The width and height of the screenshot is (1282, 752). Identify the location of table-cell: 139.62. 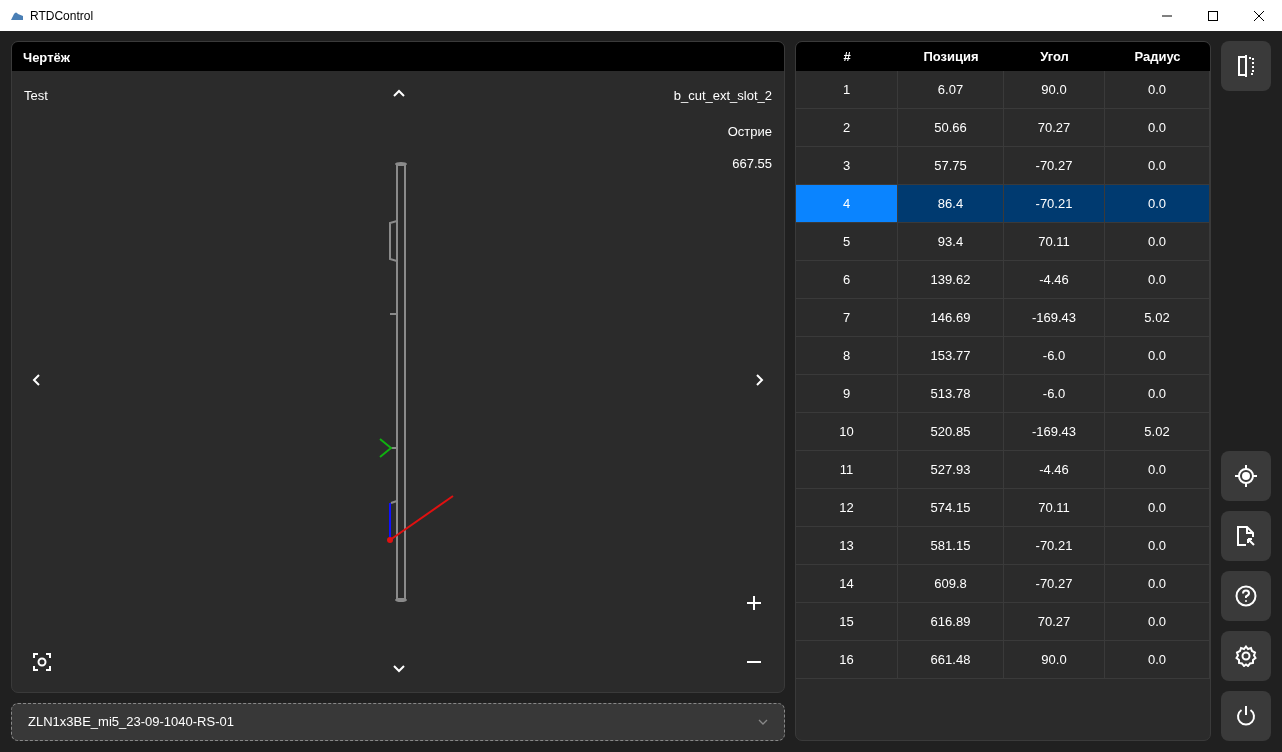
(951, 280).